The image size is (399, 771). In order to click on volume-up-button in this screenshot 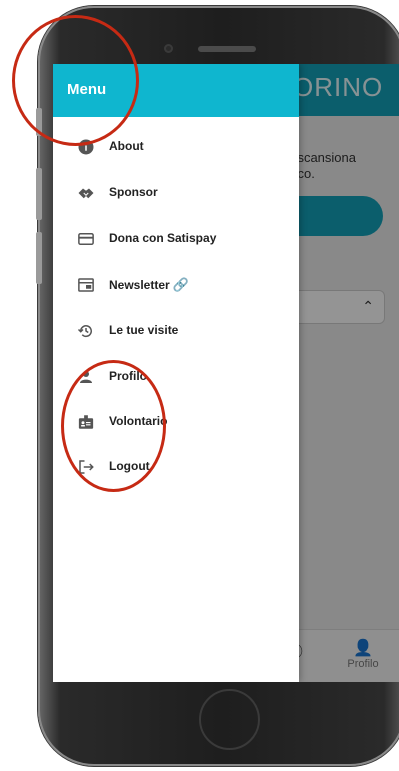, I will do `click(39, 194)`.